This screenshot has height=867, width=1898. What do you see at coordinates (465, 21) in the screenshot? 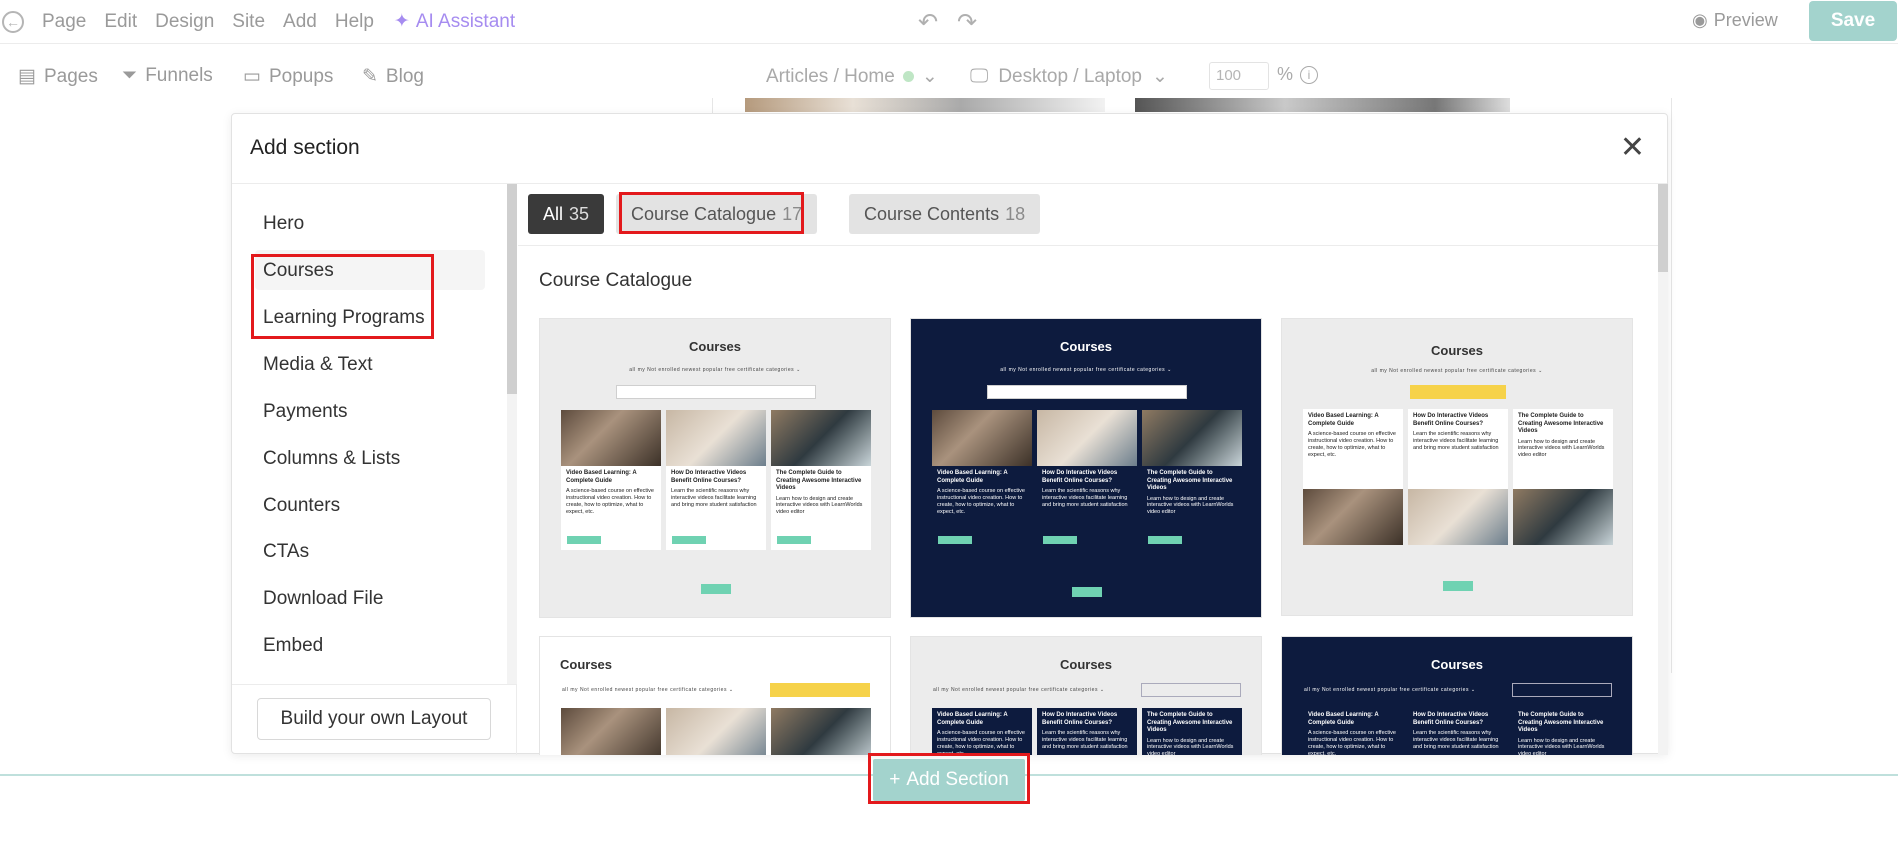
I see `ai-assistant-label: AI Assistant` at bounding box center [465, 21].